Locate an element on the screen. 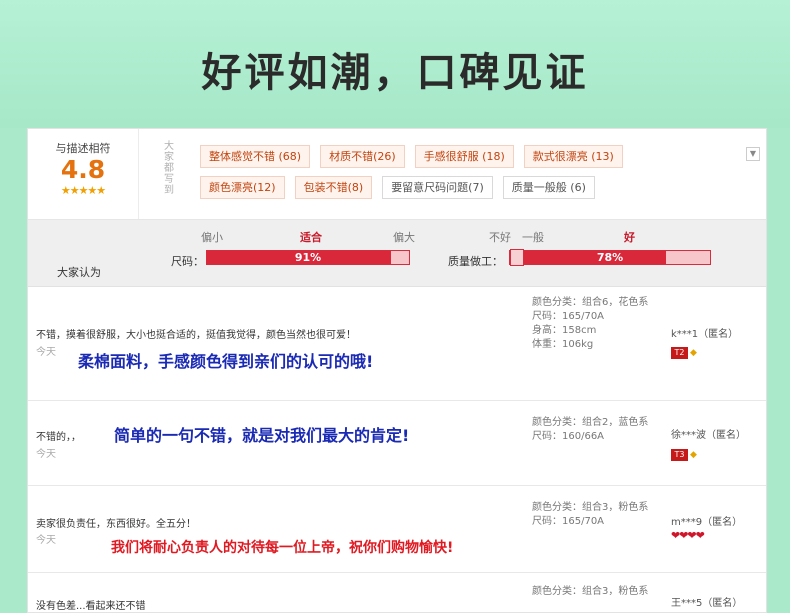  tag-item: 颜色漂亮(12) is located at coordinates (242, 187).